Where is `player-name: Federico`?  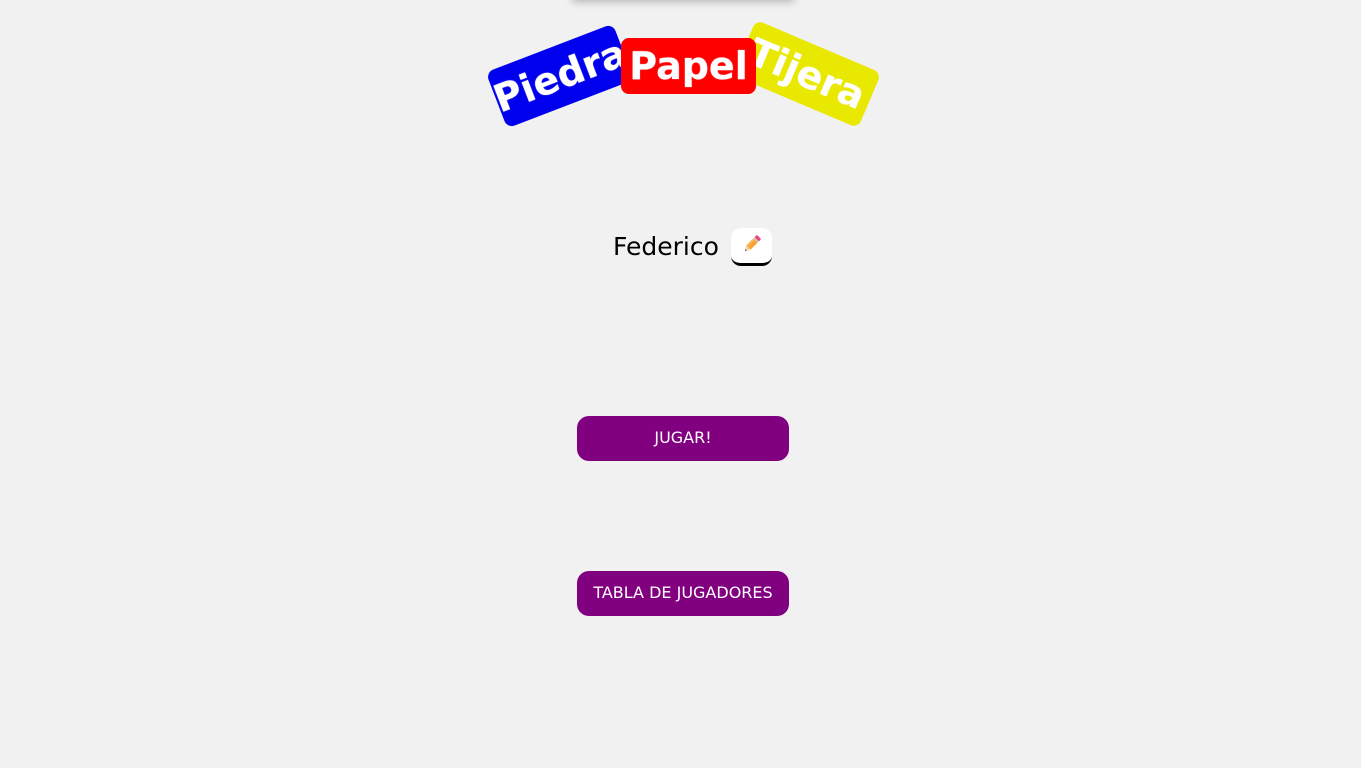
player-name: Federico is located at coordinates (666, 246).